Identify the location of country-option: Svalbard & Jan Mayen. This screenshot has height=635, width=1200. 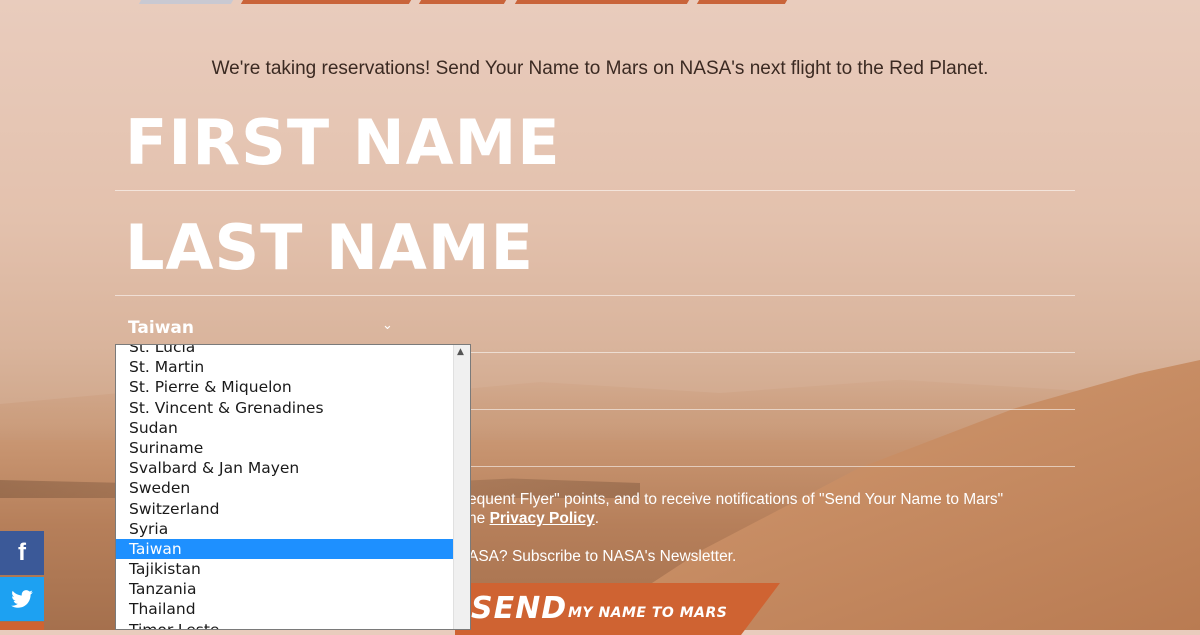
(286, 468).